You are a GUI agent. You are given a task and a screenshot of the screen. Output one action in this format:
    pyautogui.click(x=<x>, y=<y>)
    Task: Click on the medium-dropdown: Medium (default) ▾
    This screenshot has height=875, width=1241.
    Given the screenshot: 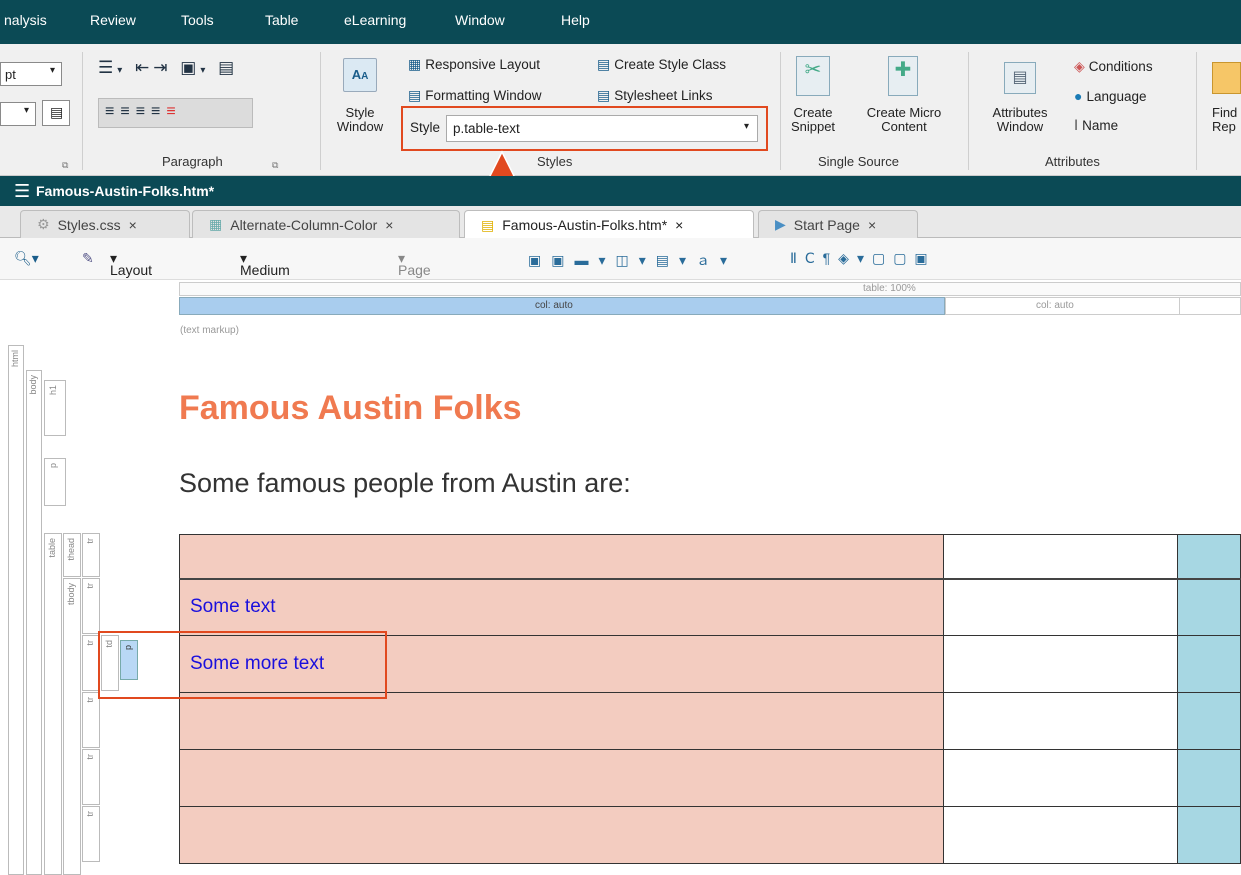 What is the action you would take?
    pyautogui.click(x=265, y=272)
    